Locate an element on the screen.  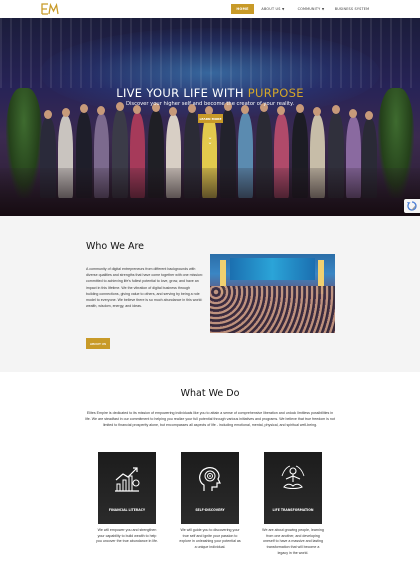
what-we-do-title: What We Do is located at coordinates (210, 393).